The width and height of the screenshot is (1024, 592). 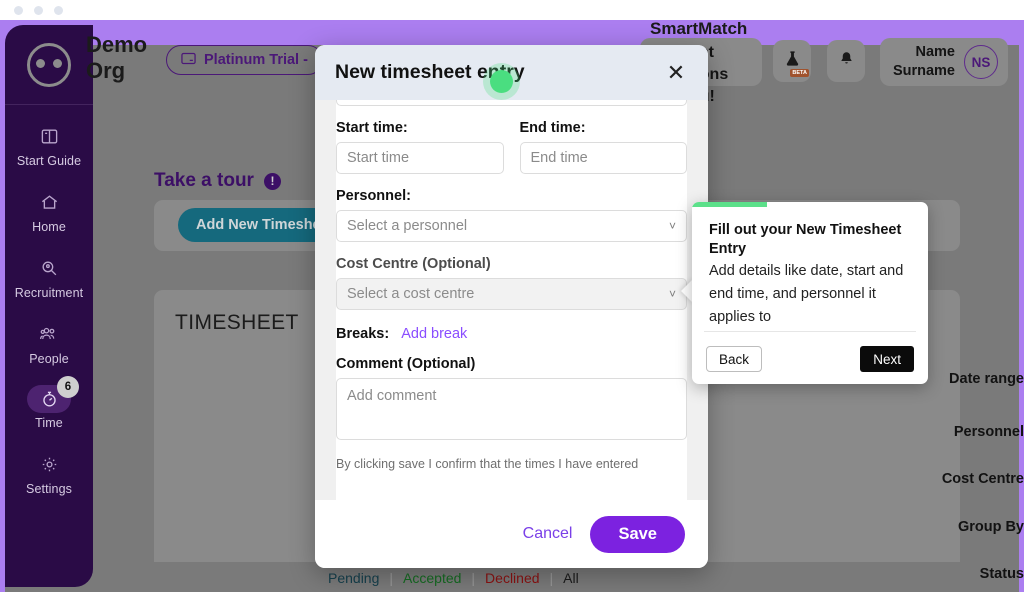 What do you see at coordinates (49, 423) in the screenshot?
I see `sidebar-item-label: Time` at bounding box center [49, 423].